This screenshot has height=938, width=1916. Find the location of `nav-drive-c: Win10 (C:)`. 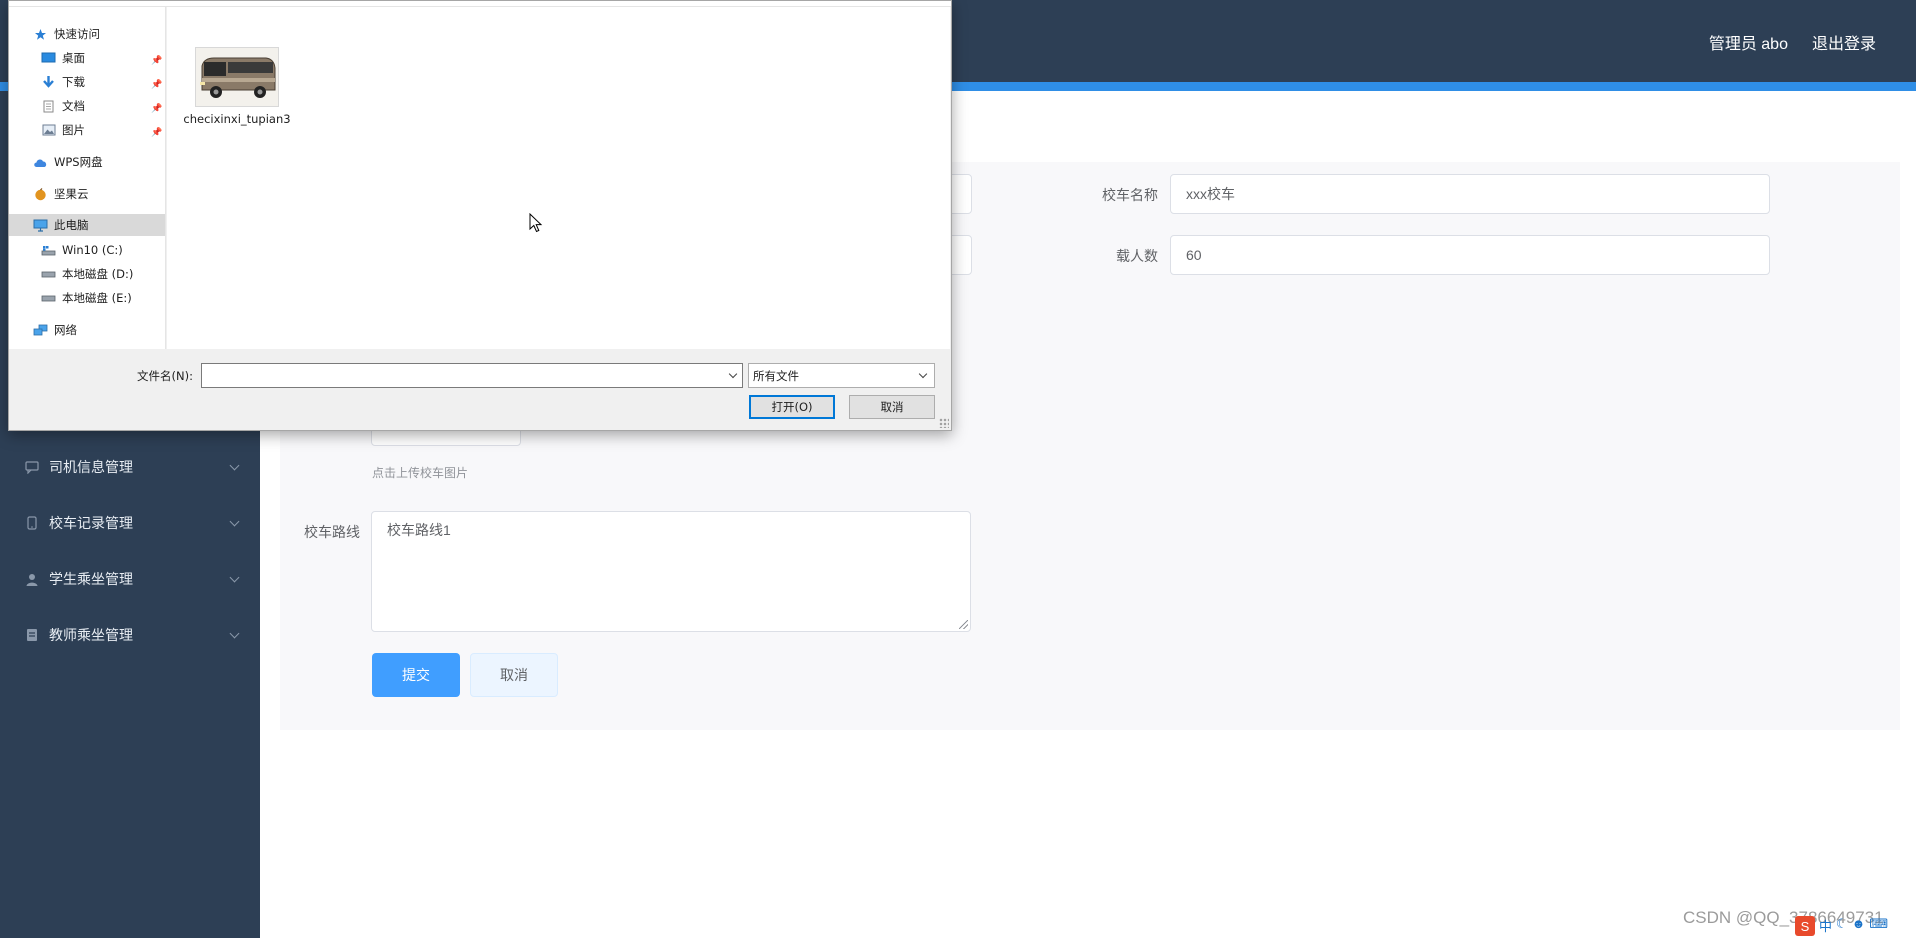

nav-drive-c: Win10 (C:) is located at coordinates (100, 250).